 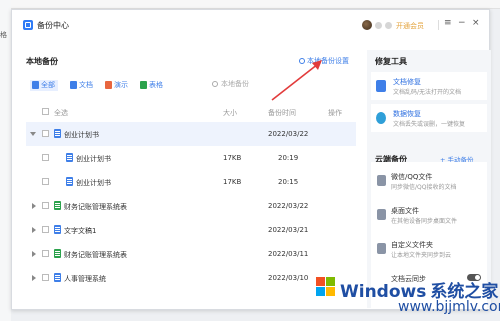 I want to click on table-row: 创业计划书 2022/03/22, so click(x=191, y=134).